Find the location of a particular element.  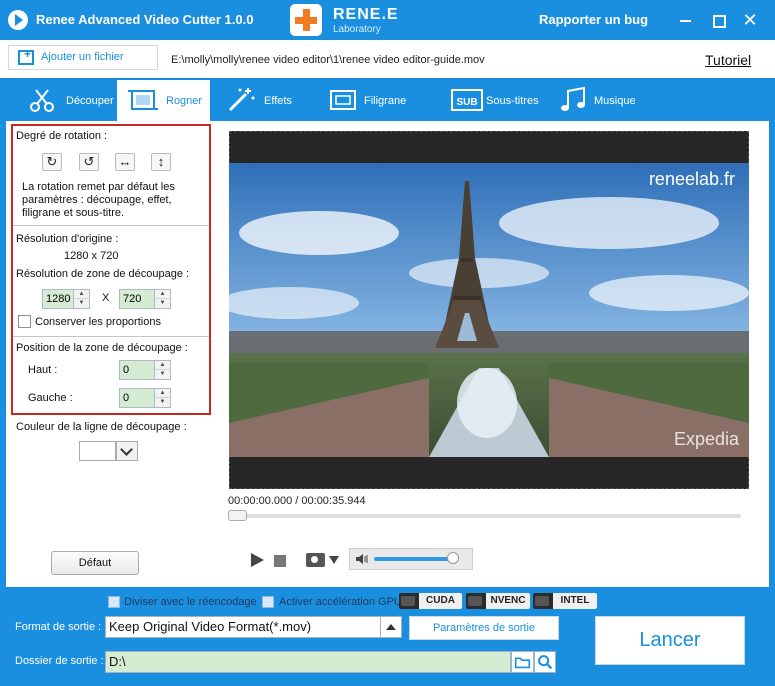

intel-badge: INTEL is located at coordinates (565, 601).